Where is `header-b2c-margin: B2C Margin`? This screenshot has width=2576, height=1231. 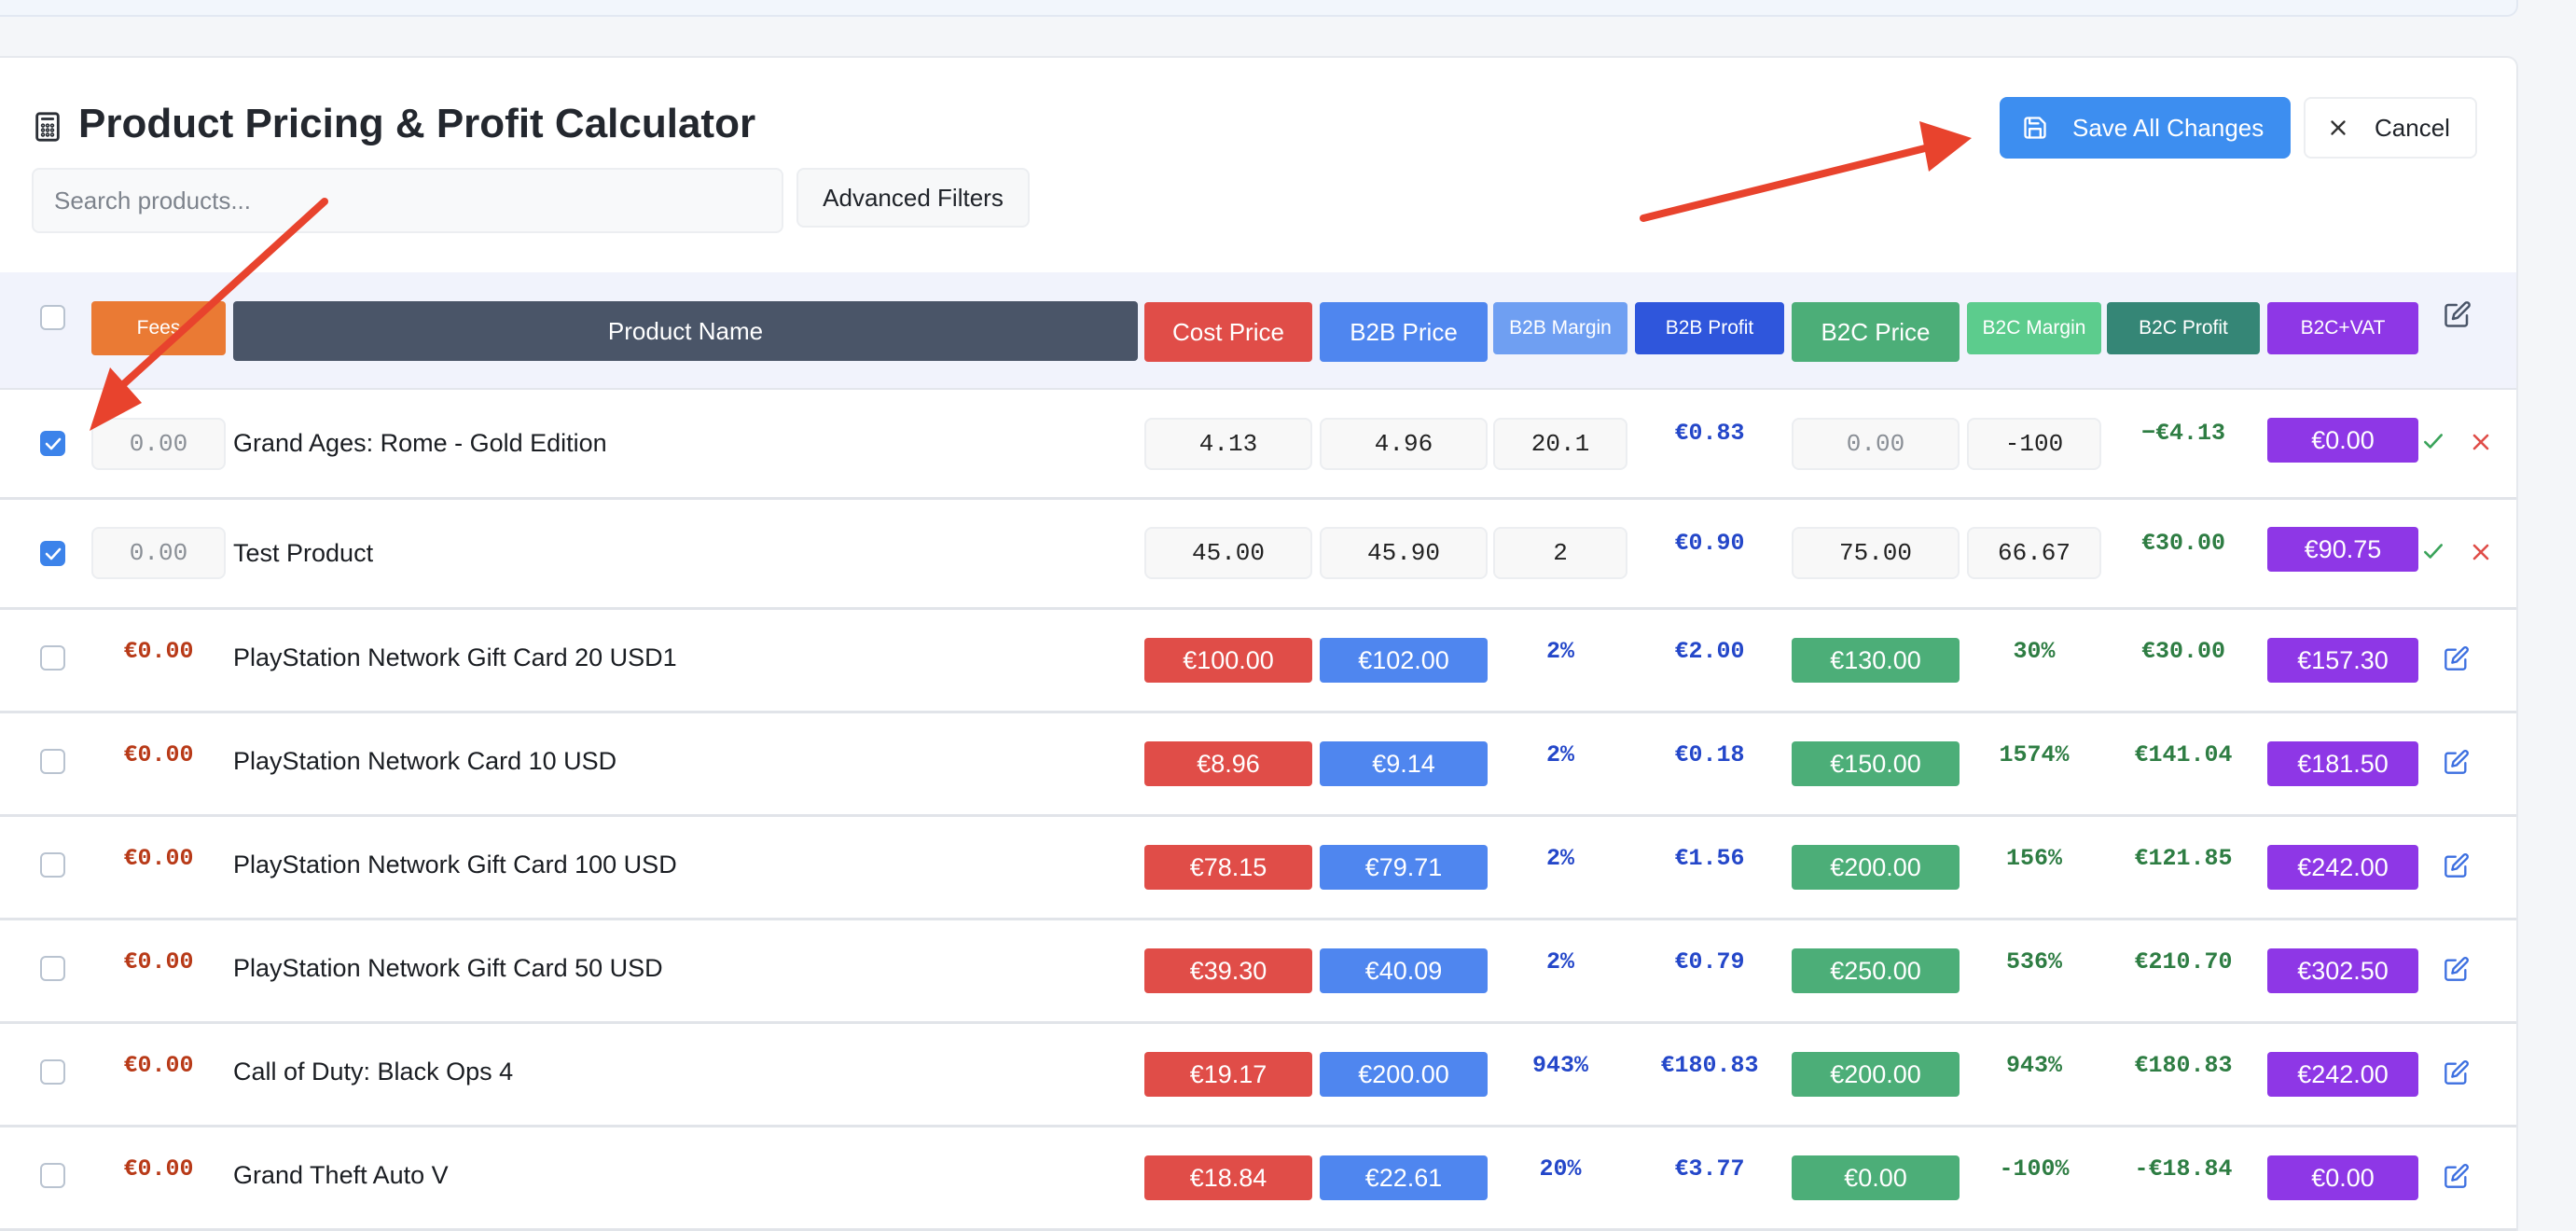
header-b2c-margin: B2C Margin is located at coordinates (2034, 328).